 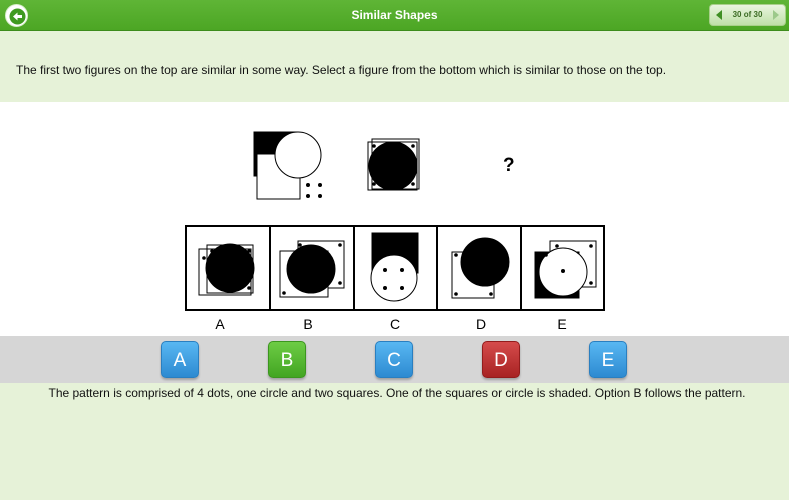 I want to click on question-pager: 30 of 30, so click(x=747, y=15).